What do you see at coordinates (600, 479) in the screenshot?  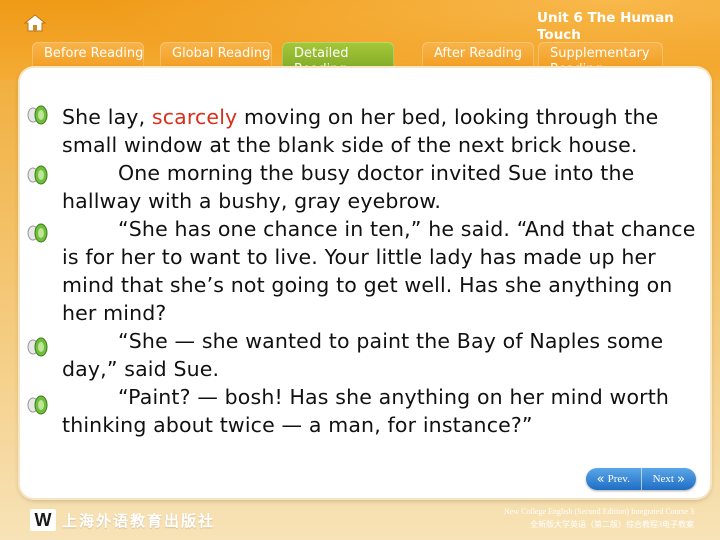 I see `double-chevron-left-icon: «` at bounding box center [600, 479].